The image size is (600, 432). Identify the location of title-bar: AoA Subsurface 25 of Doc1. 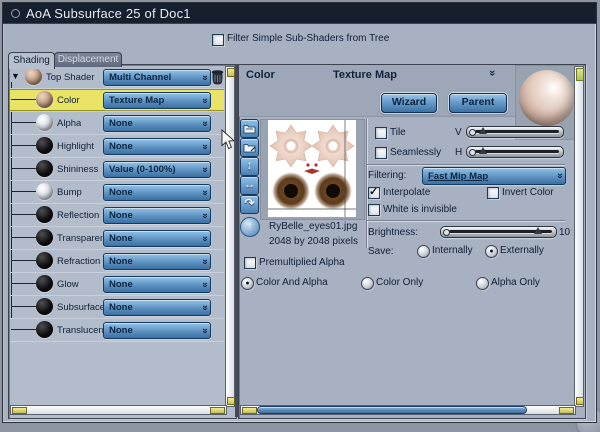
(299, 13).